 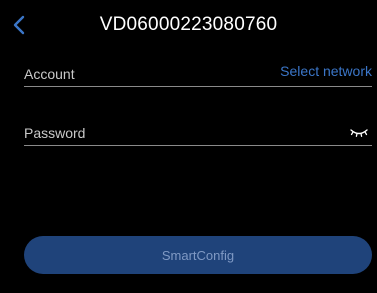 What do you see at coordinates (198, 86) in the screenshot?
I see `account-divider` at bounding box center [198, 86].